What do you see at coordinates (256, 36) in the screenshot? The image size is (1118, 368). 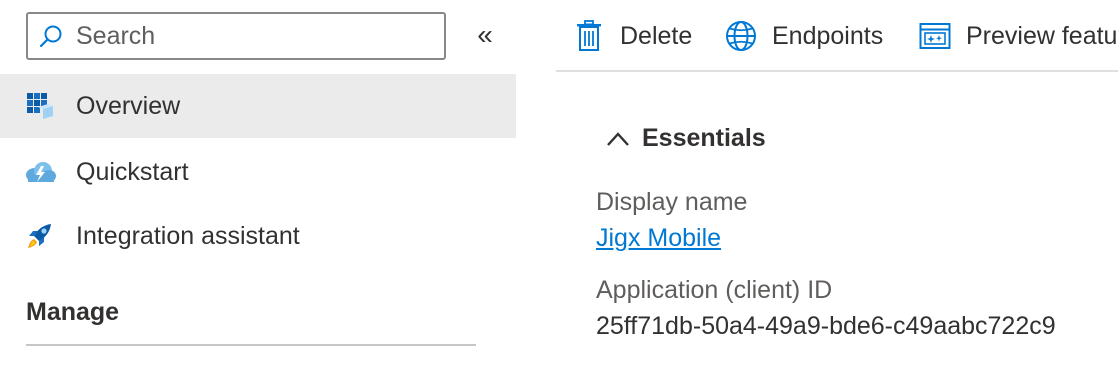 I see `search-input` at bounding box center [256, 36].